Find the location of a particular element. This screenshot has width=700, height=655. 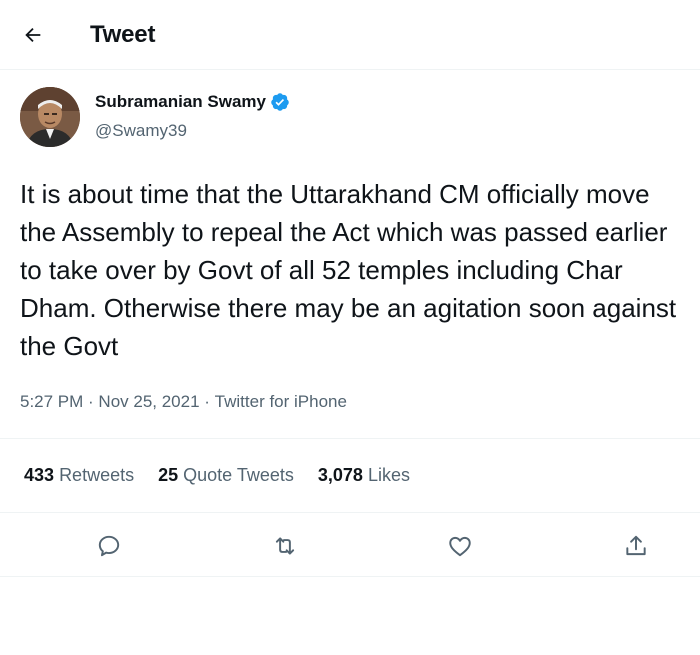

avatar-image is located at coordinates (50, 117).